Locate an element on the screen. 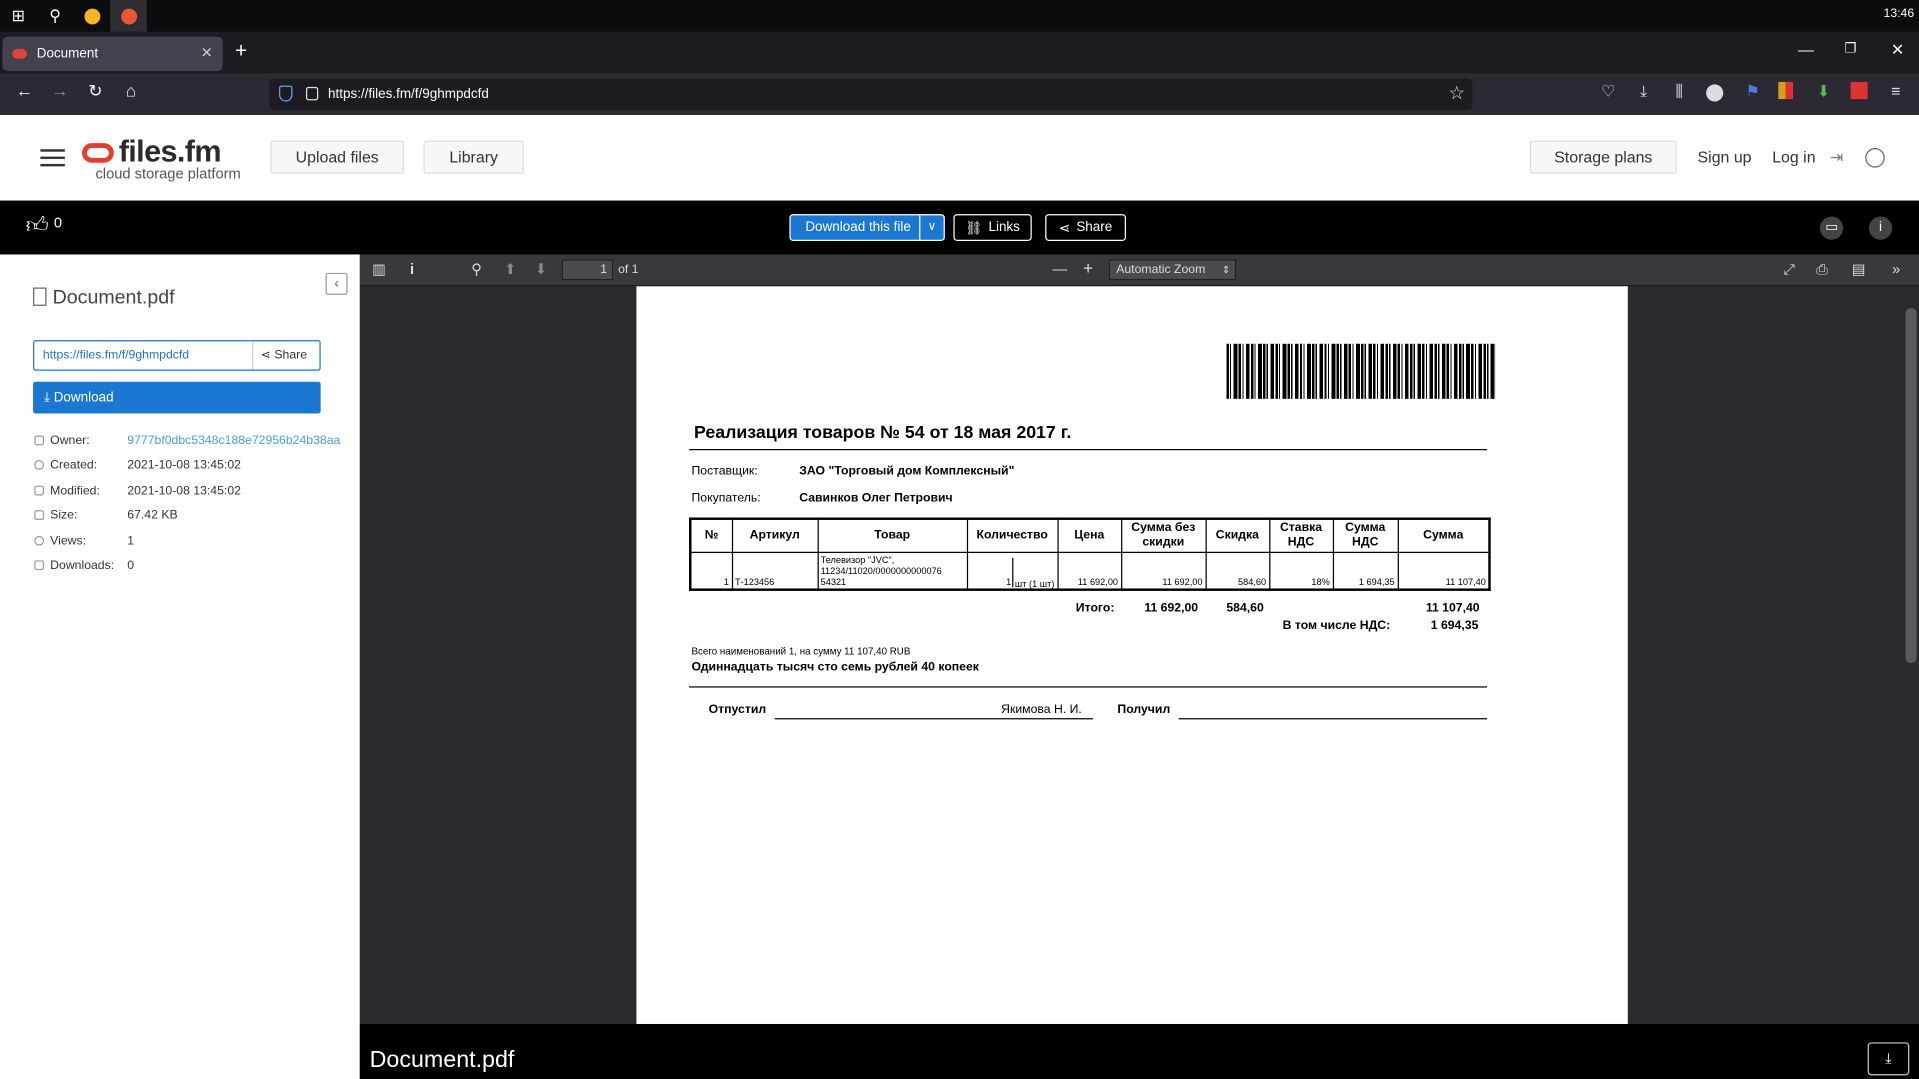 Image resolution: width=1919 pixels, height=1079 pixels. browser-tab-document: Document ✕ is located at coordinates (112, 53).